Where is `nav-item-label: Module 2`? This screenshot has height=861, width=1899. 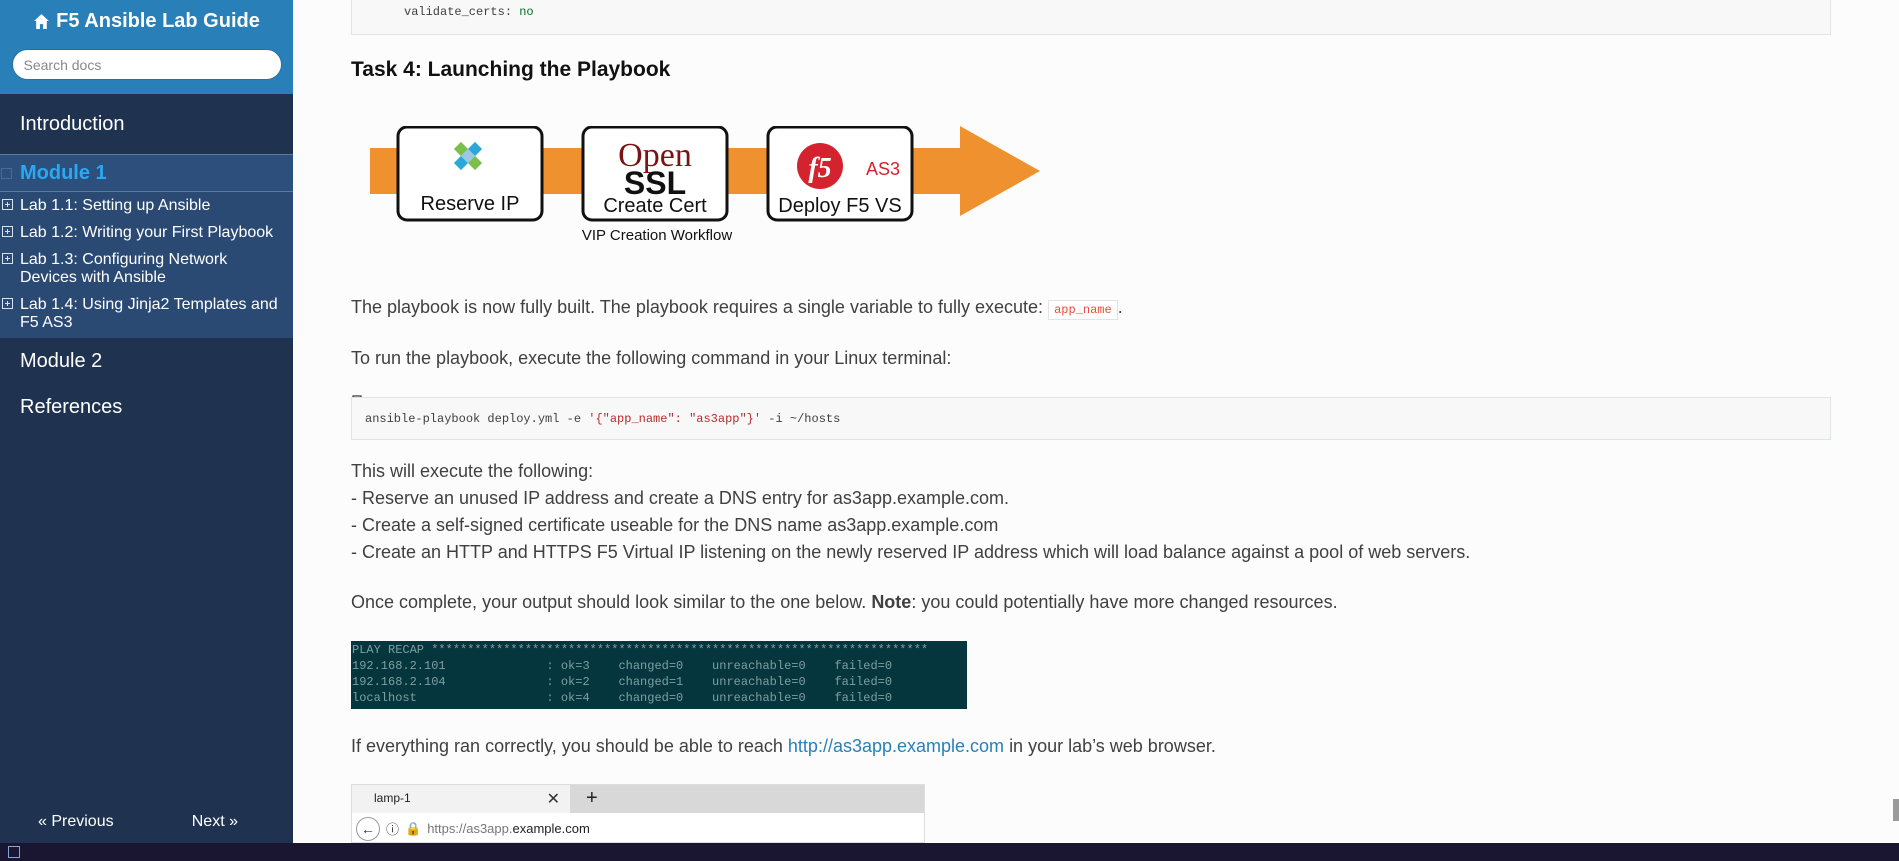
nav-item-label: Module 2 is located at coordinates (61, 360).